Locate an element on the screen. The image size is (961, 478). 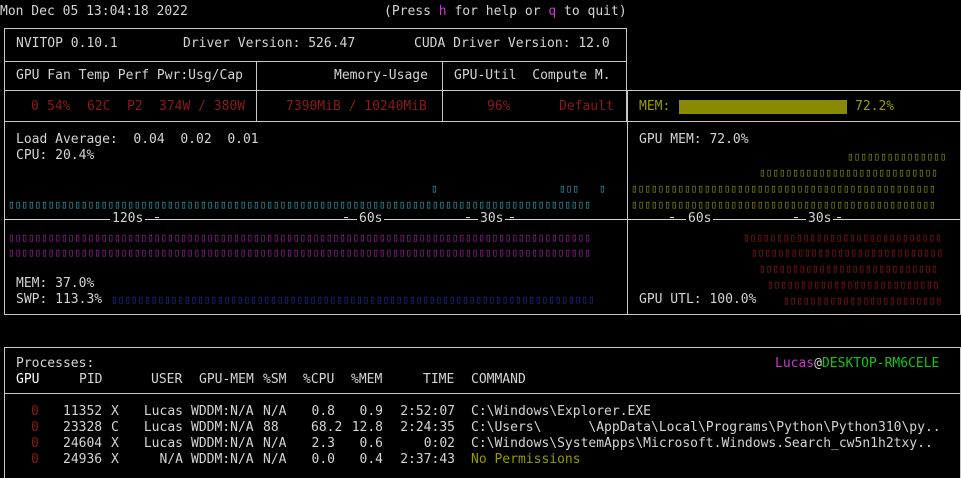
help-suffix: to quit) is located at coordinates (591, 11).